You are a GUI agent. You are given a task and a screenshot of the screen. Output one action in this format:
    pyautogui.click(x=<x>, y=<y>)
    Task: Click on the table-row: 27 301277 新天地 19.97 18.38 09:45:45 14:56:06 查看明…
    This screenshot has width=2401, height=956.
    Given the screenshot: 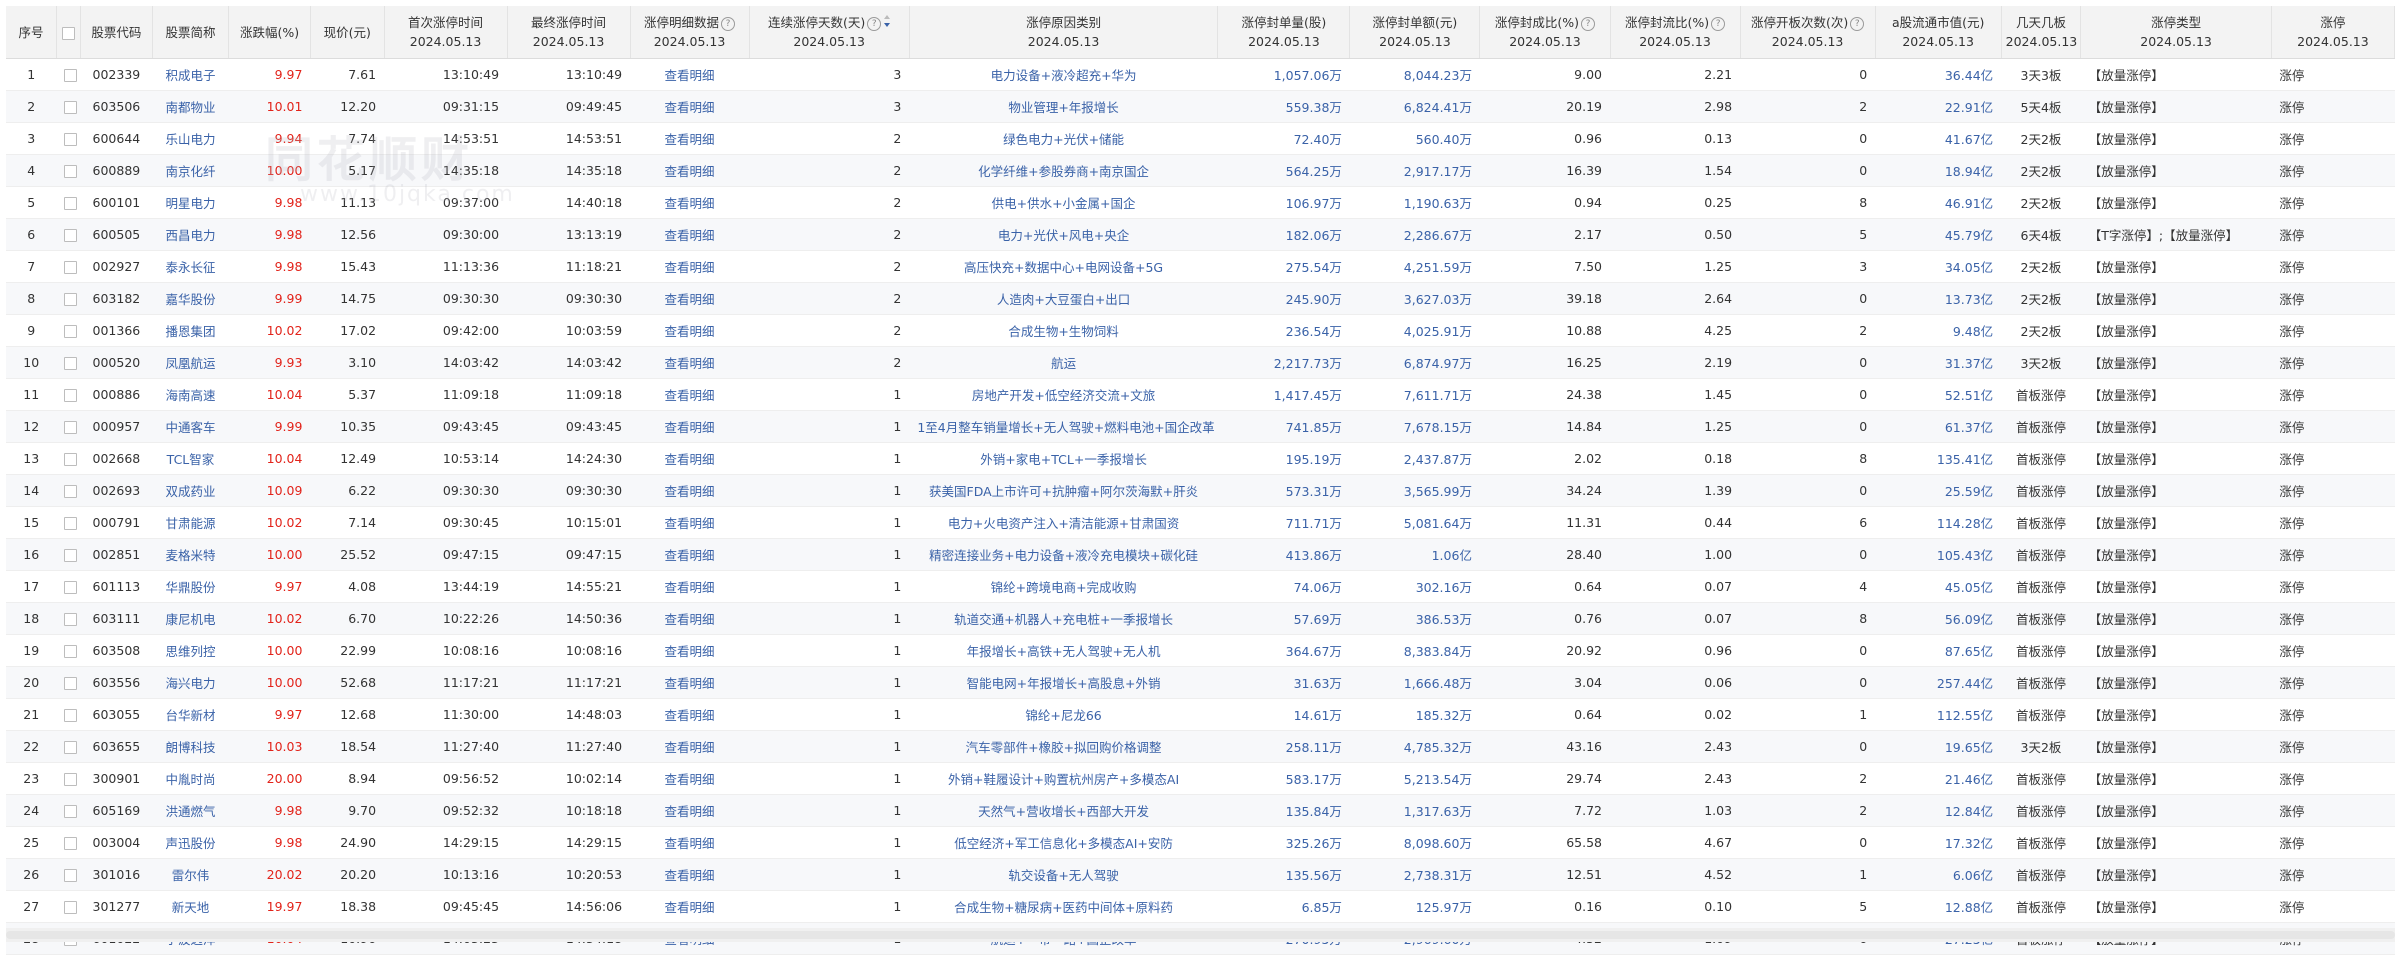 What is the action you would take?
    pyautogui.click(x=1200, y=906)
    